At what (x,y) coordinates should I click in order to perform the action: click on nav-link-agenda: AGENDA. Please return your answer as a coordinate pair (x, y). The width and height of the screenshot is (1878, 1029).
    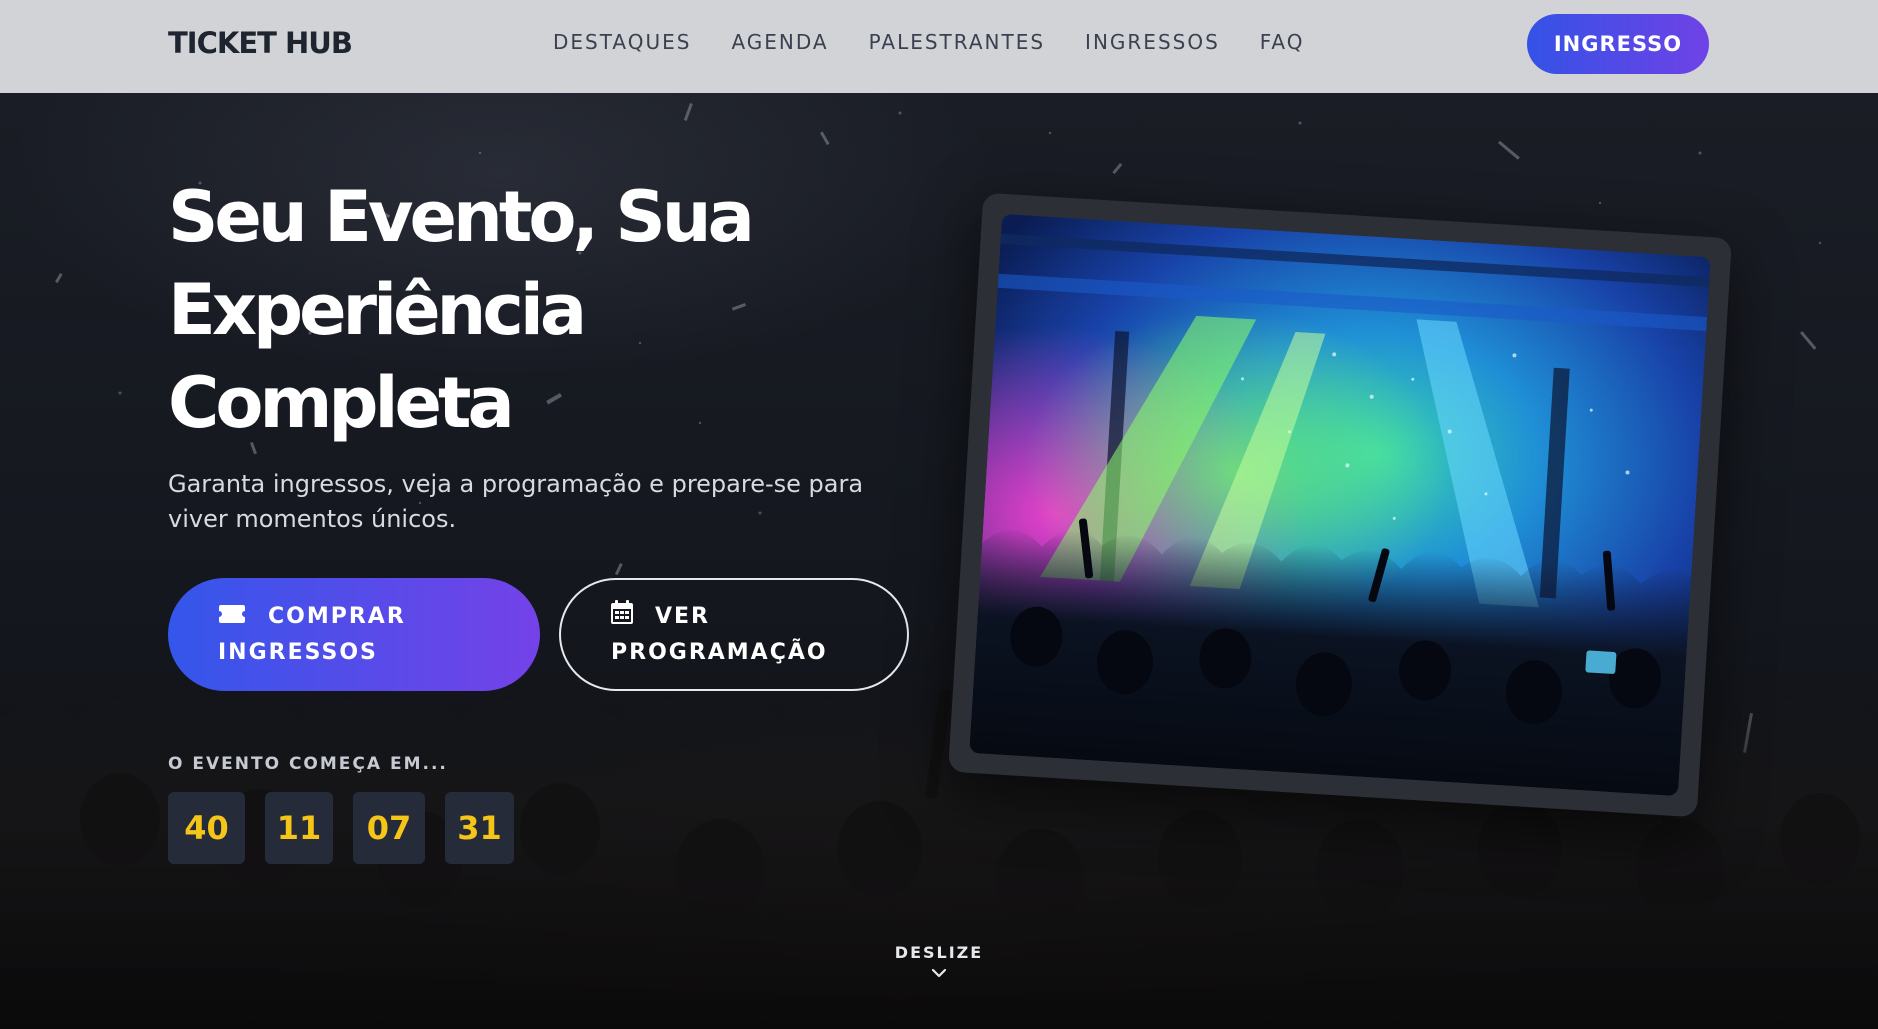
    Looking at the image, I should click on (779, 42).